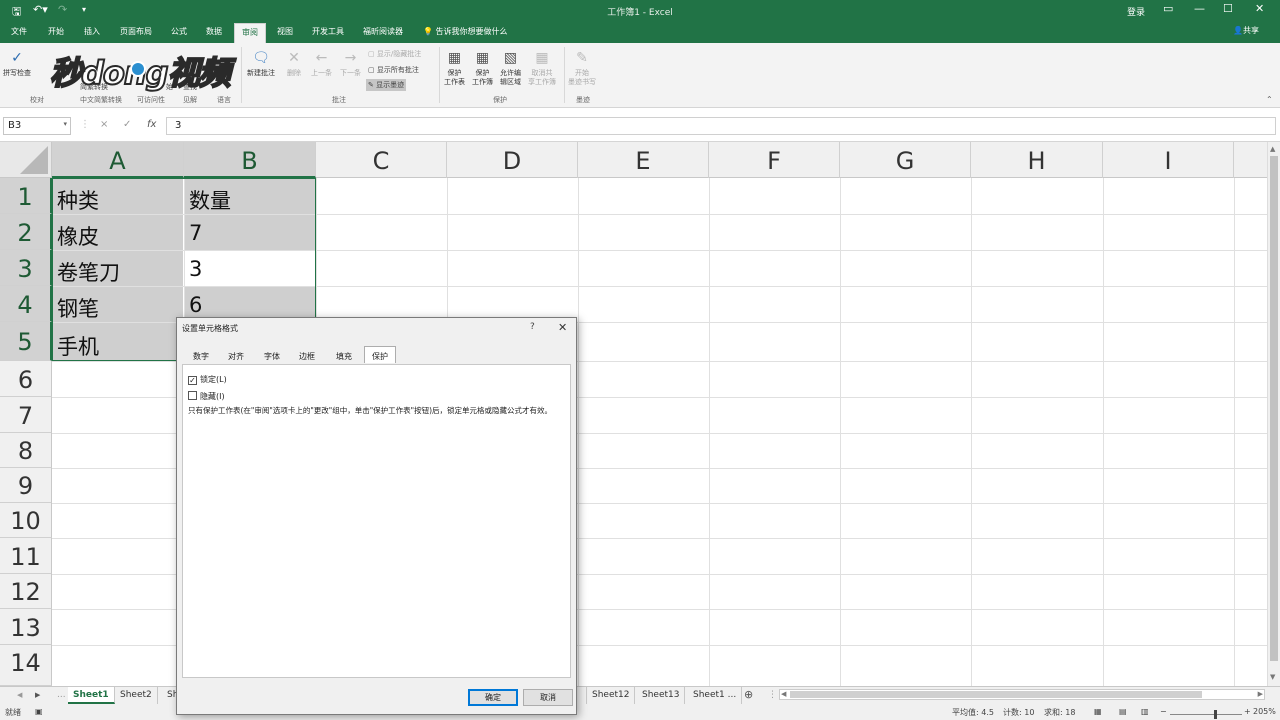 The height and width of the screenshot is (720, 1280). I want to click on row-header-3: 3, so click(26, 268).